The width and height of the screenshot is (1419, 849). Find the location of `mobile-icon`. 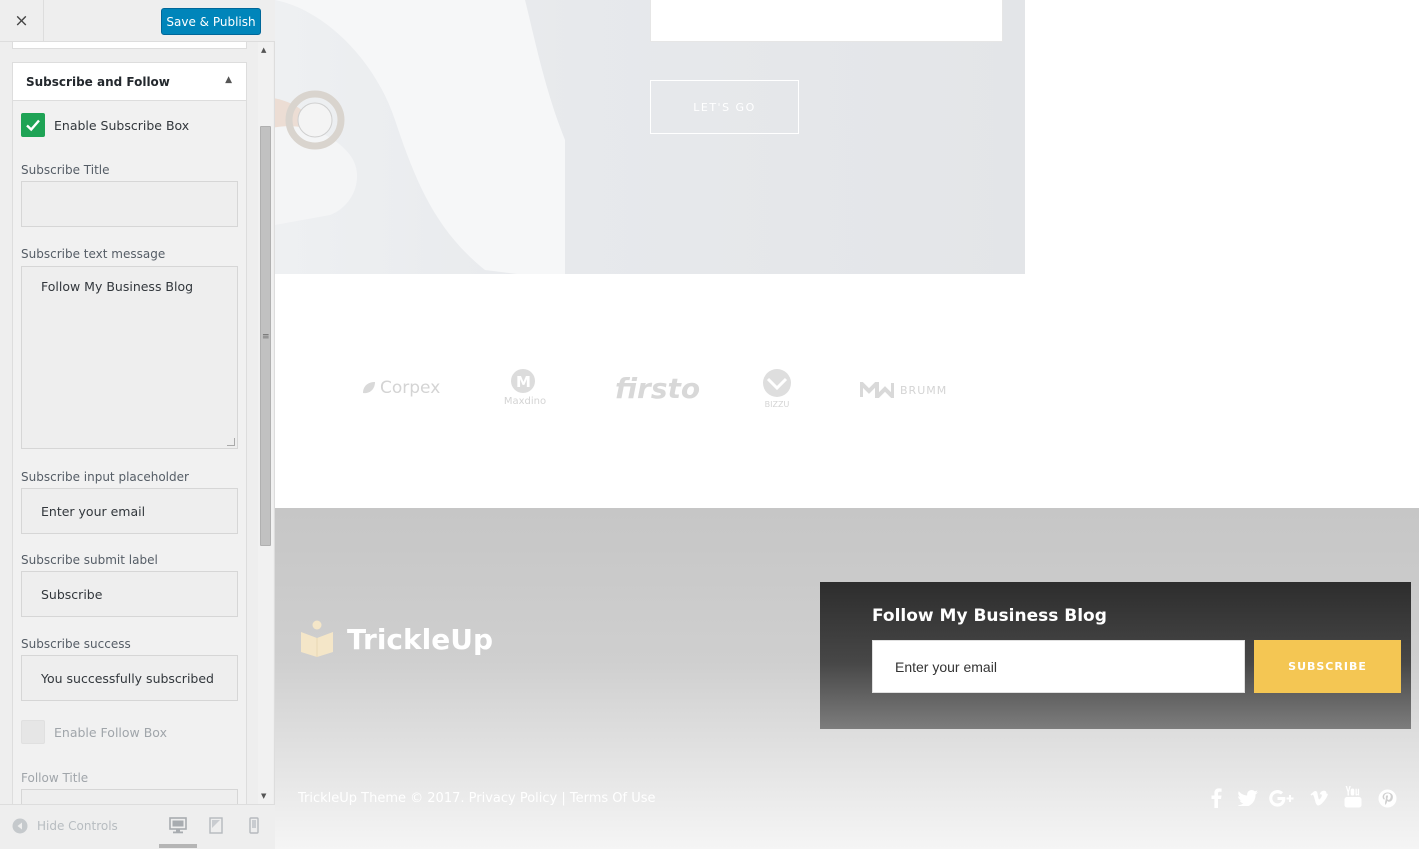

mobile-icon is located at coordinates (254, 827).